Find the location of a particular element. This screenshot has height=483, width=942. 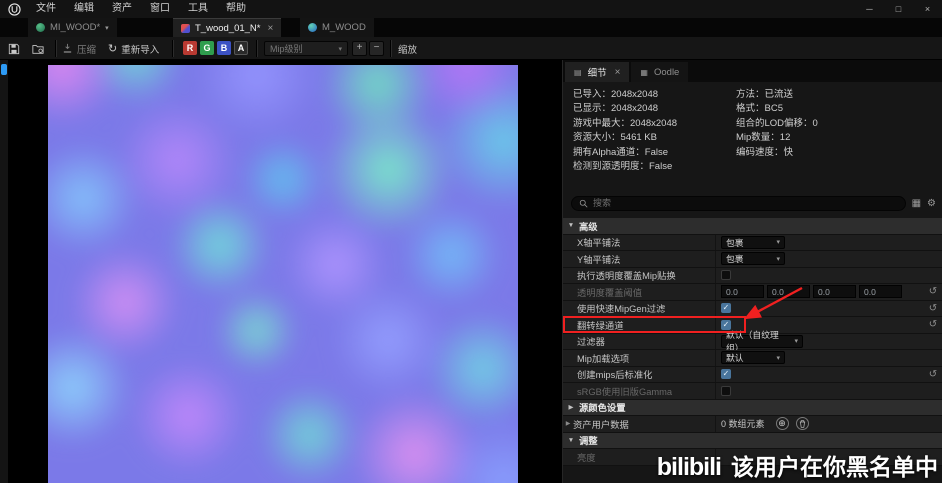

tab-label: M_WOOD is located at coordinates (344, 27).